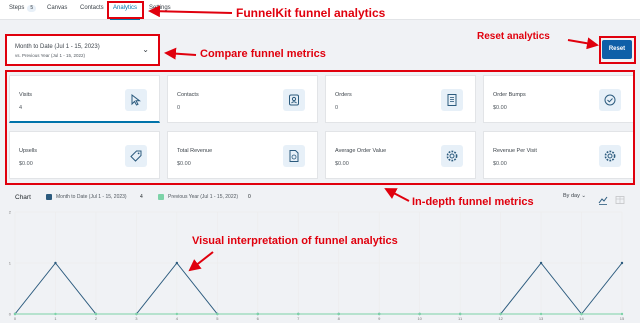 The height and width of the screenshot is (323, 640). Describe the element at coordinates (263, 54) in the screenshot. I see `annotation-compare: Compare funnel metrics` at that location.